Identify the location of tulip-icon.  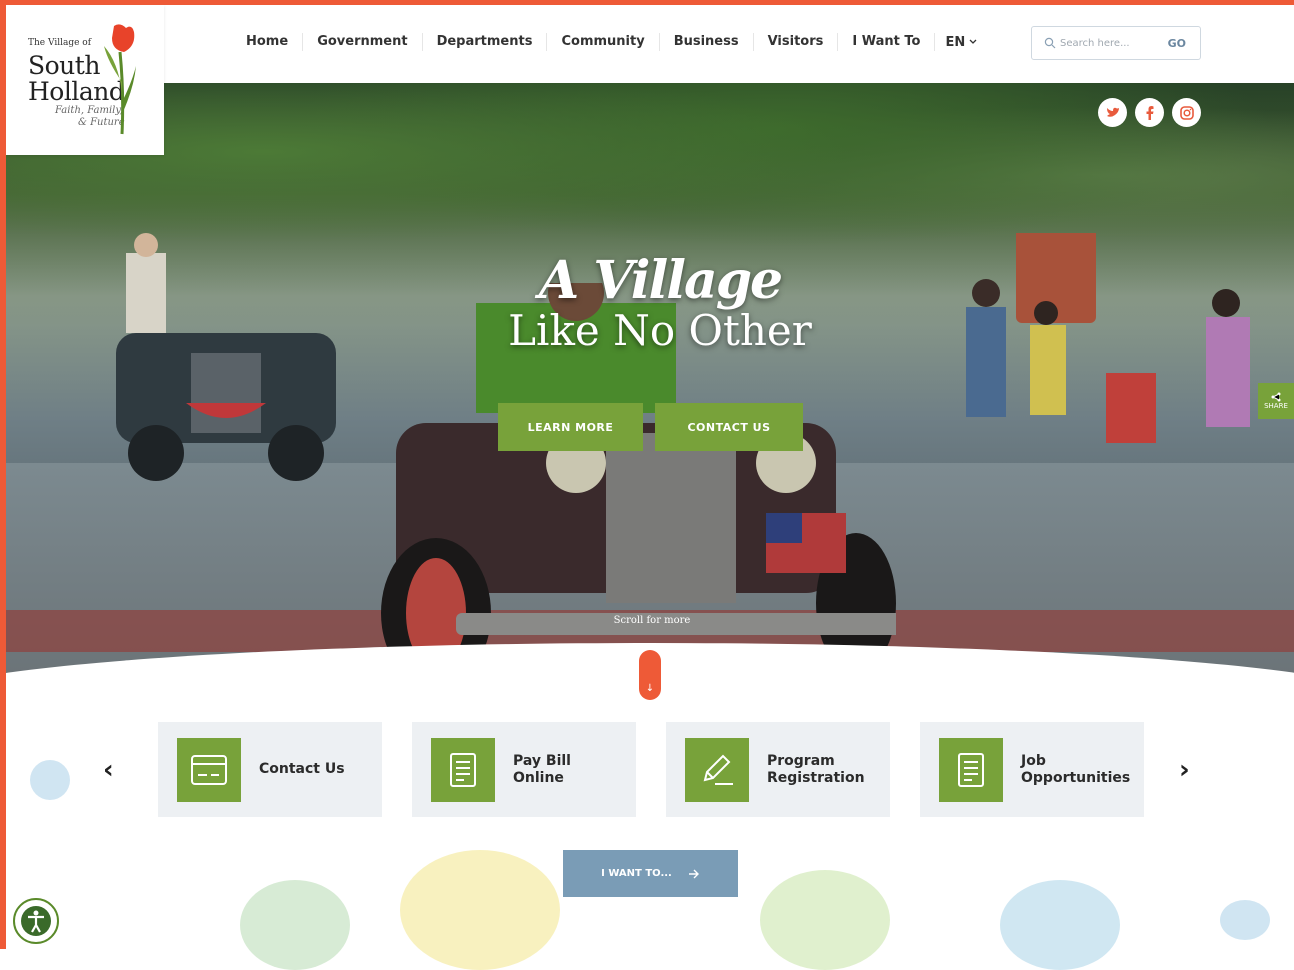
(120, 79).